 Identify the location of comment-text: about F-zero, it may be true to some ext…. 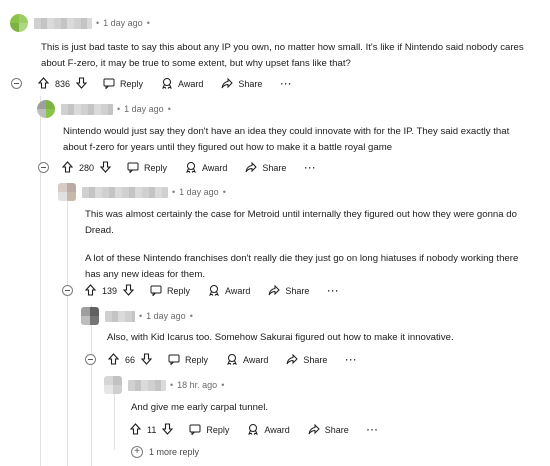
(196, 63).